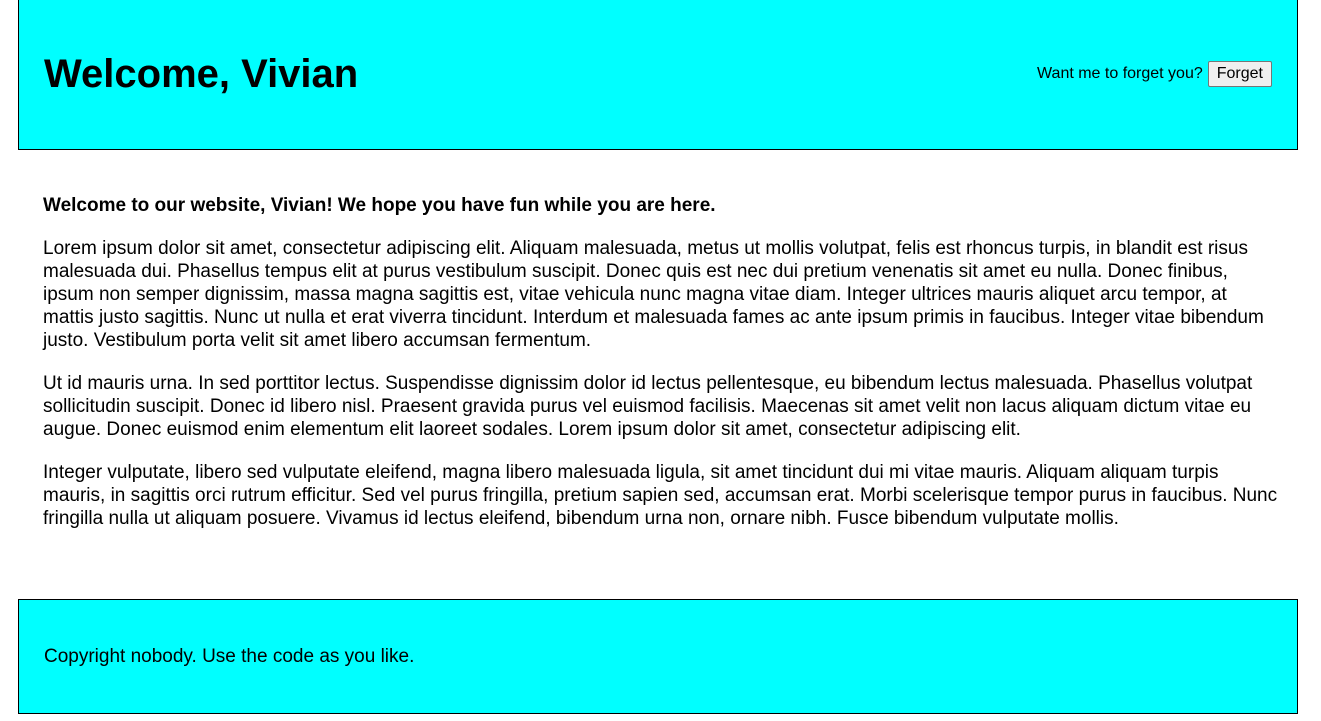 This screenshot has height=721, width=1321. Describe the element at coordinates (1120, 73) in the screenshot. I see `forget-prompt: Want me to forget you?` at that location.